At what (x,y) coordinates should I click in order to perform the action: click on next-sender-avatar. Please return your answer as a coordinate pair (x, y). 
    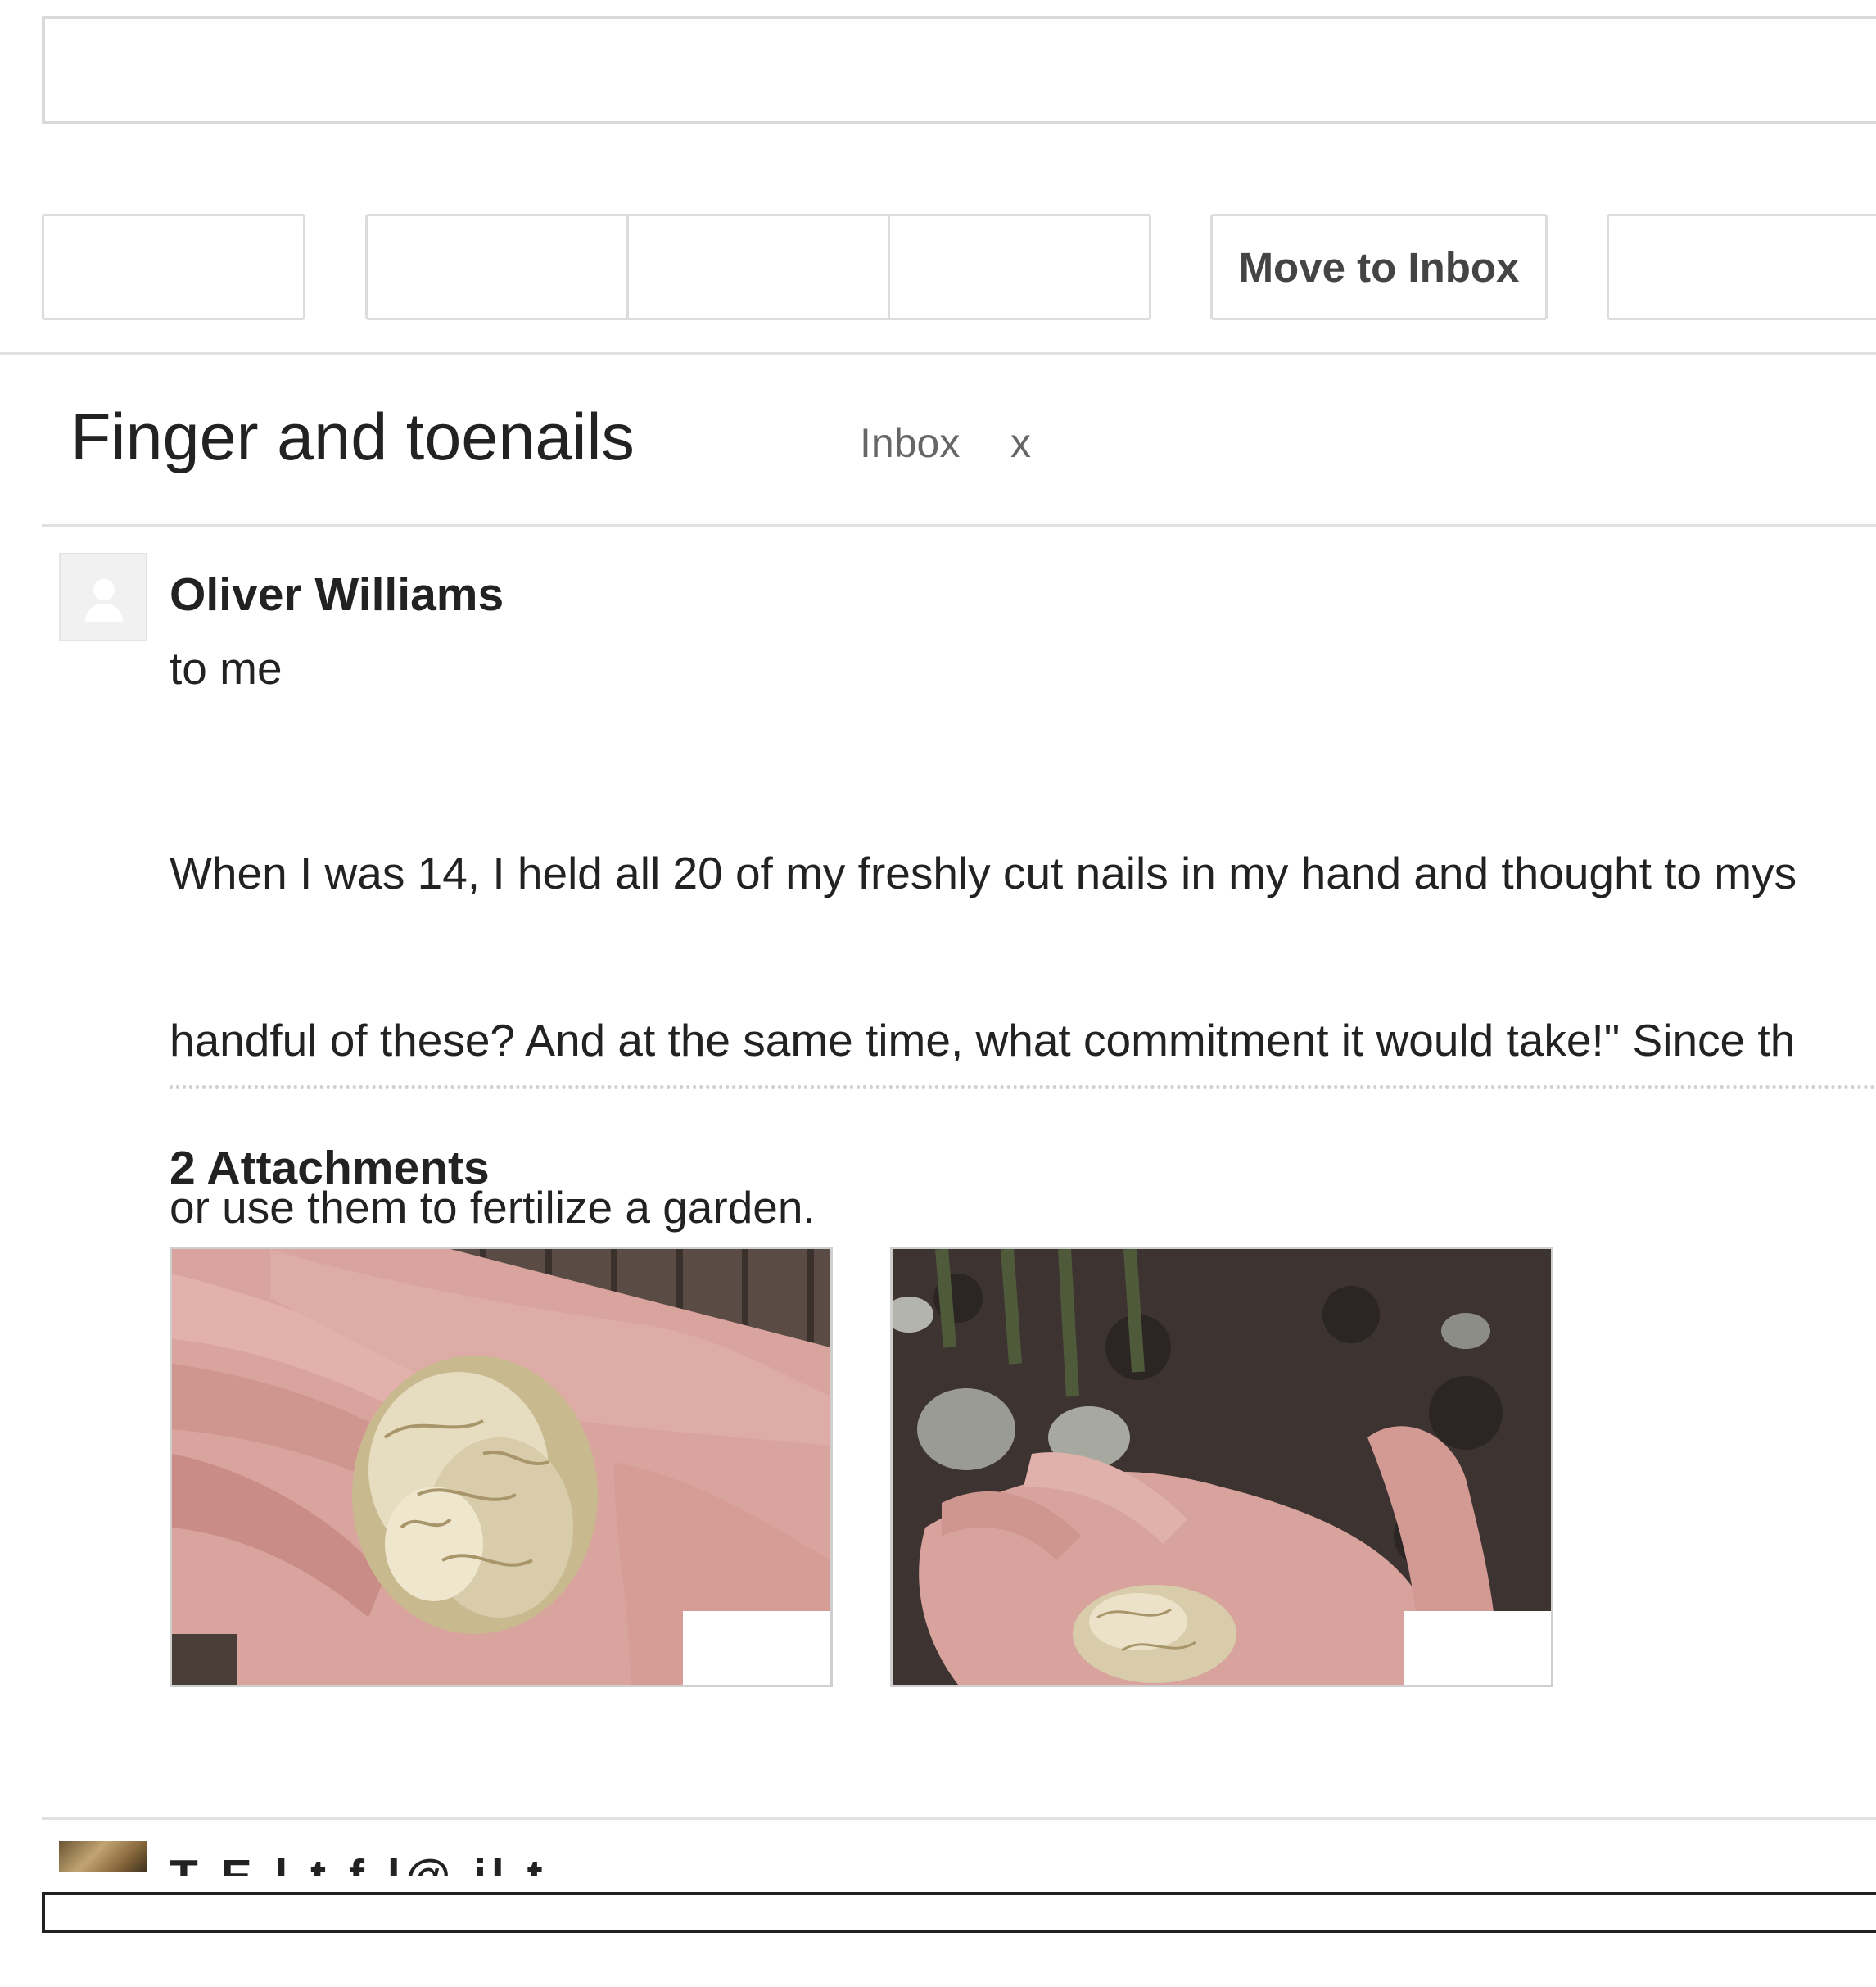
    Looking at the image, I should click on (103, 1856).